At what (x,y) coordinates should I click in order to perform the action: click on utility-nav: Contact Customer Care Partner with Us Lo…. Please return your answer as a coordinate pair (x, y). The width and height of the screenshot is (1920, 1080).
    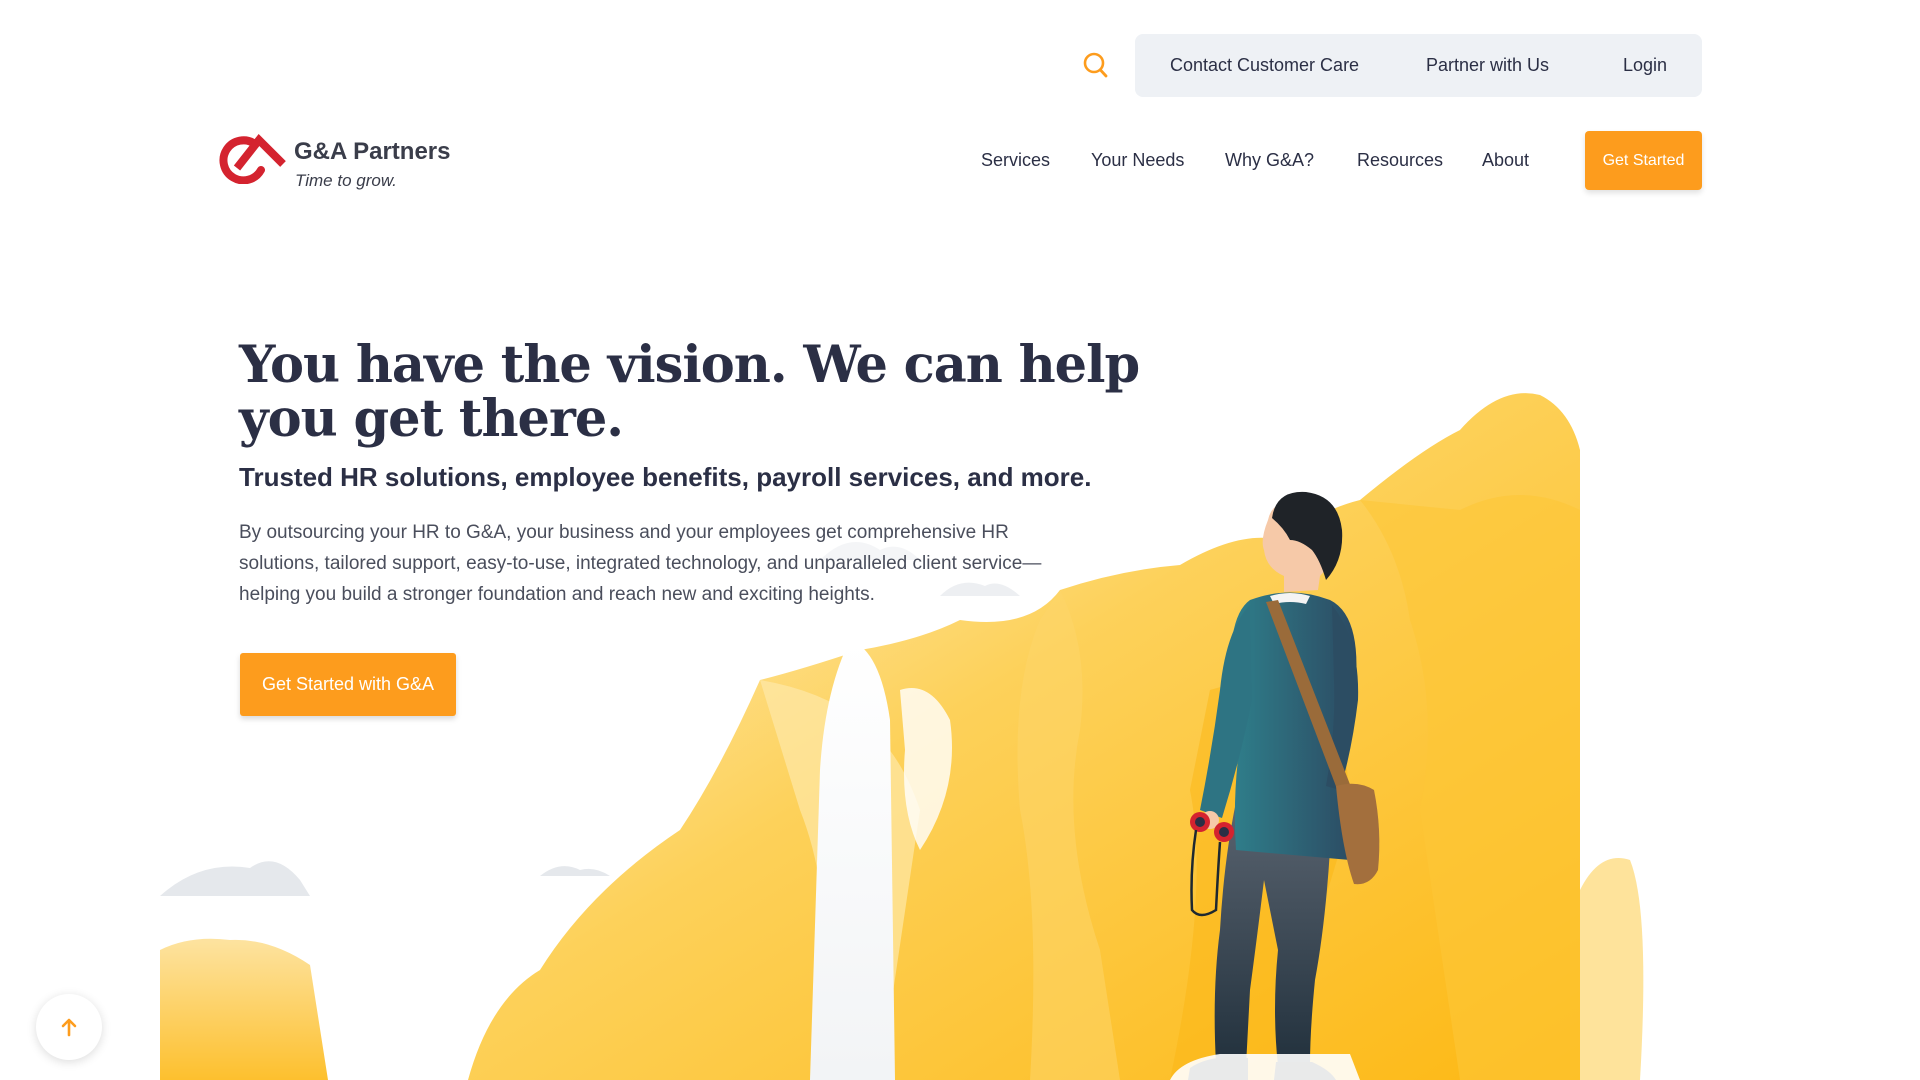
    Looking at the image, I should click on (1418, 65).